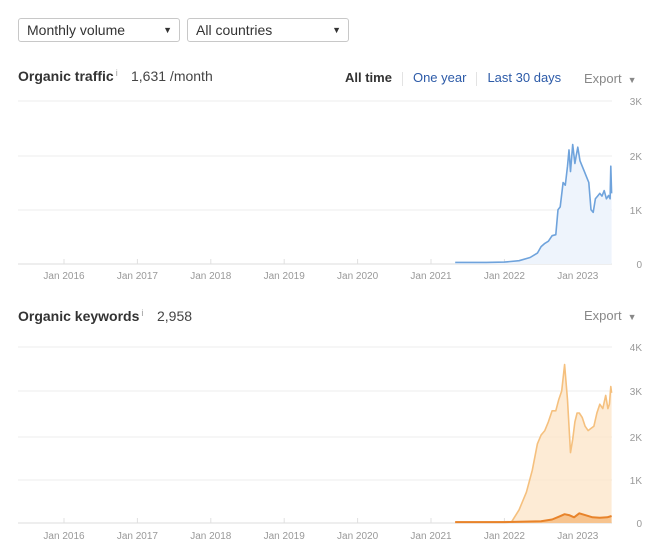 The image size is (658, 546). Describe the element at coordinates (533, 443) in the screenshot. I see `series-area-all-keywords` at that location.